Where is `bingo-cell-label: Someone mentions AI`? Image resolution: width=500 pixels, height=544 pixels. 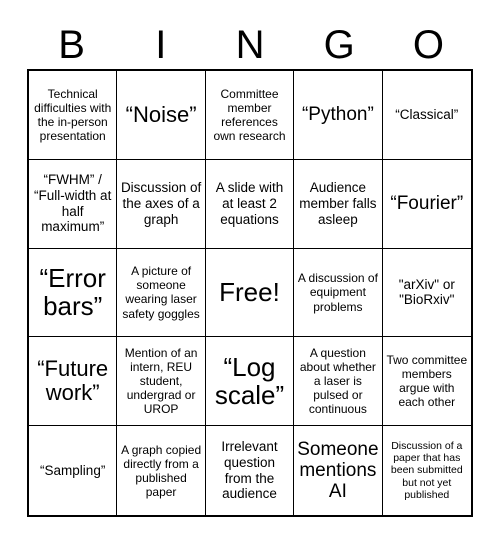 bingo-cell-label: Someone mentions AI is located at coordinates (338, 470).